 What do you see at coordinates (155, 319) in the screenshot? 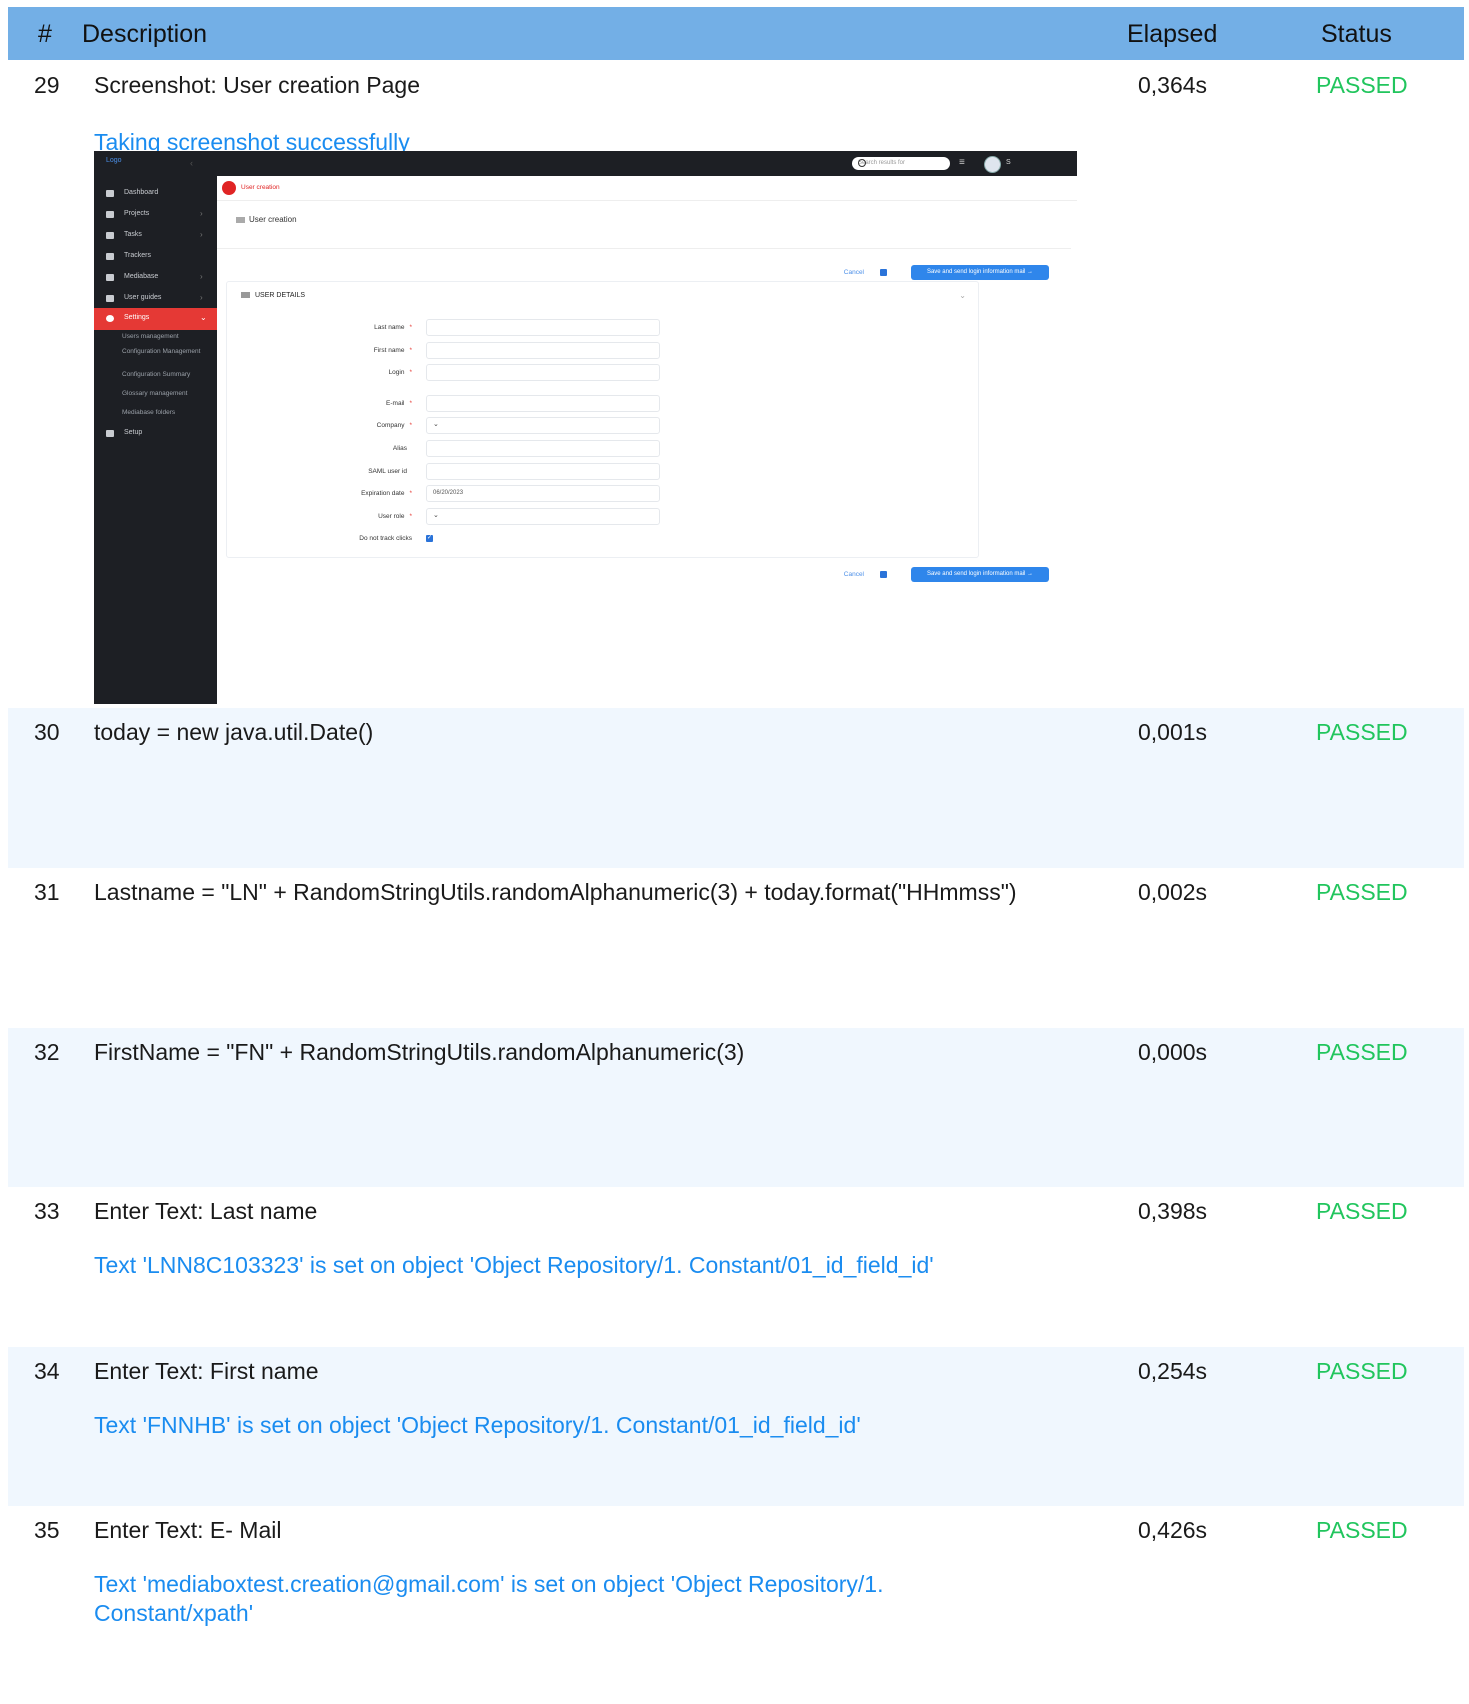
I see `sidebar-item-settings: Settings ⌄` at bounding box center [155, 319].